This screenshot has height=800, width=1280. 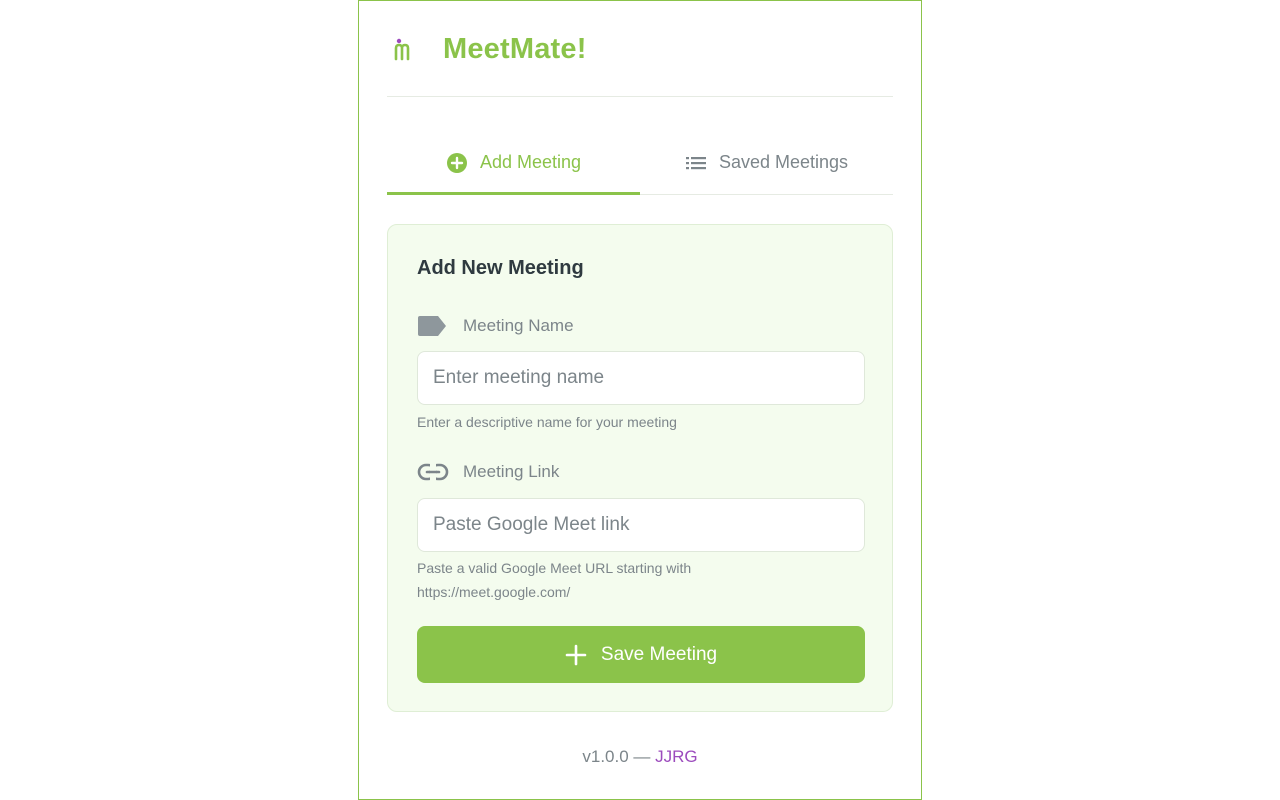 What do you see at coordinates (605, 756) in the screenshot?
I see `version-text: v1.0.0` at bounding box center [605, 756].